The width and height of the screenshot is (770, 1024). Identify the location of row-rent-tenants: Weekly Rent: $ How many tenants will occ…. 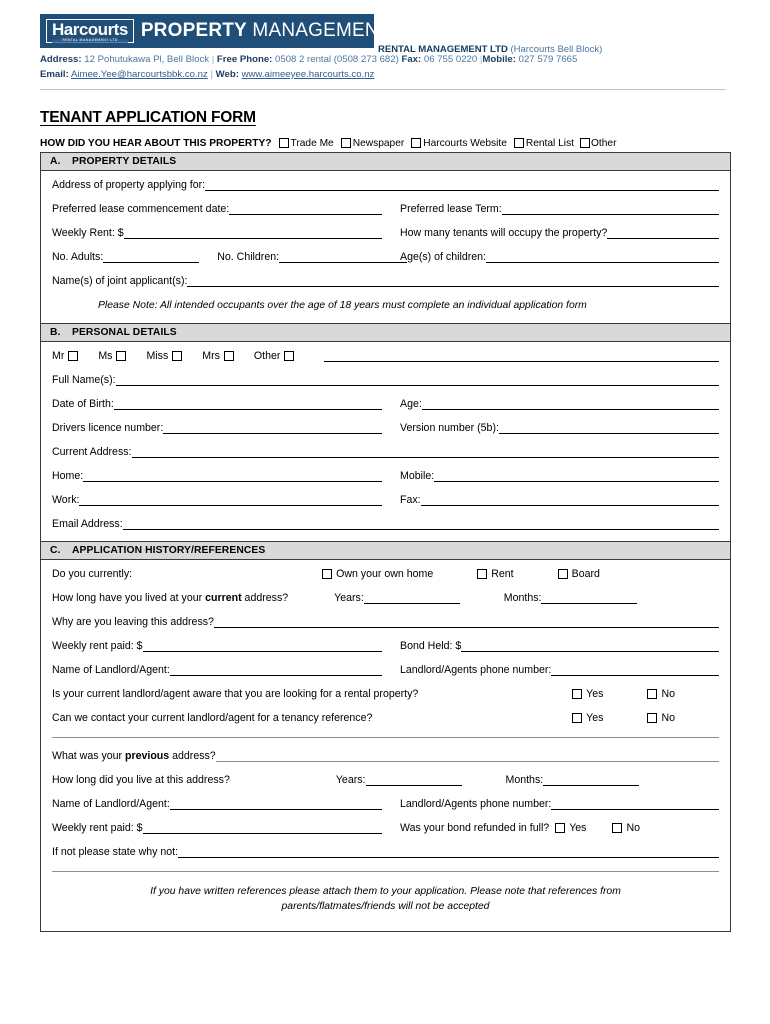
(385, 233).